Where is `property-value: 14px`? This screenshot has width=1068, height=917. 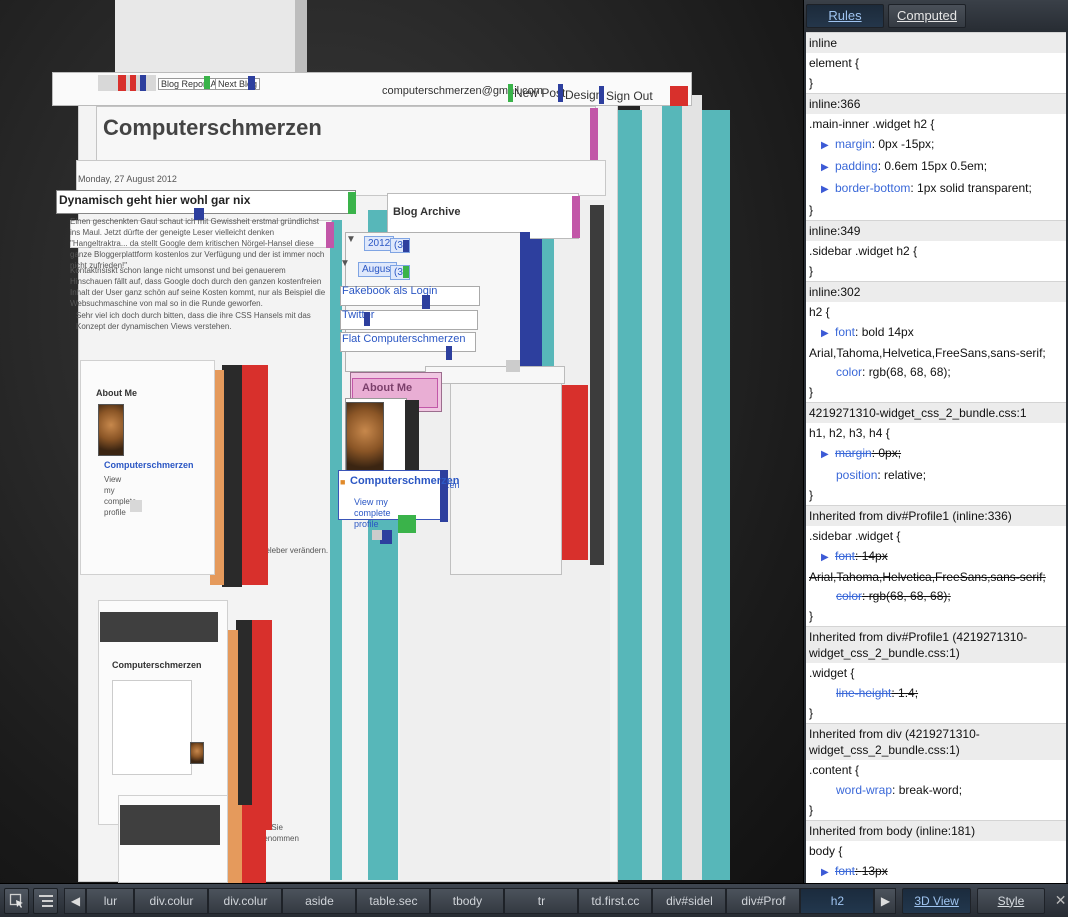
property-value: 14px is located at coordinates (874, 556).